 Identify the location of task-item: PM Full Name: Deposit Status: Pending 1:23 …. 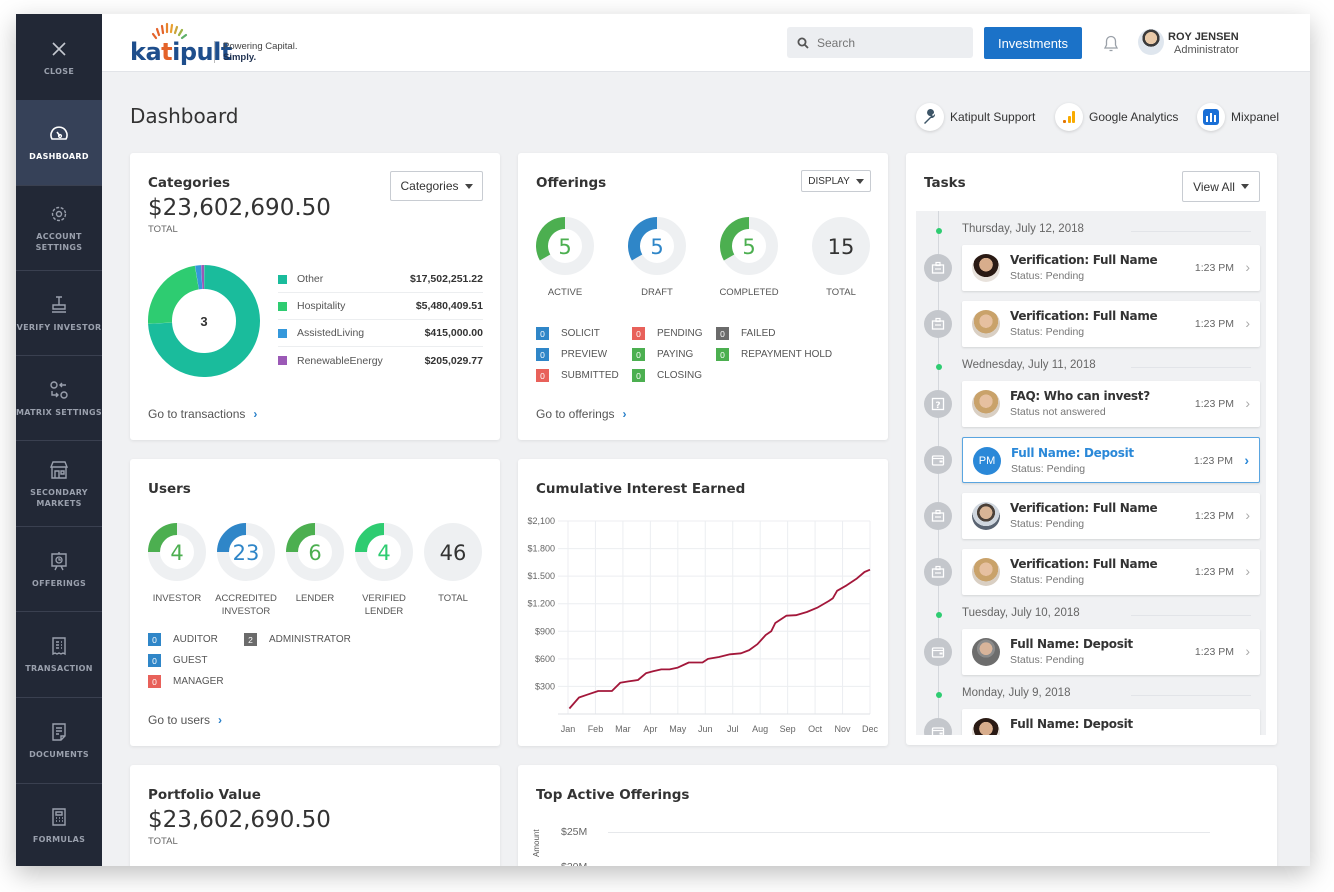
(1111, 460).